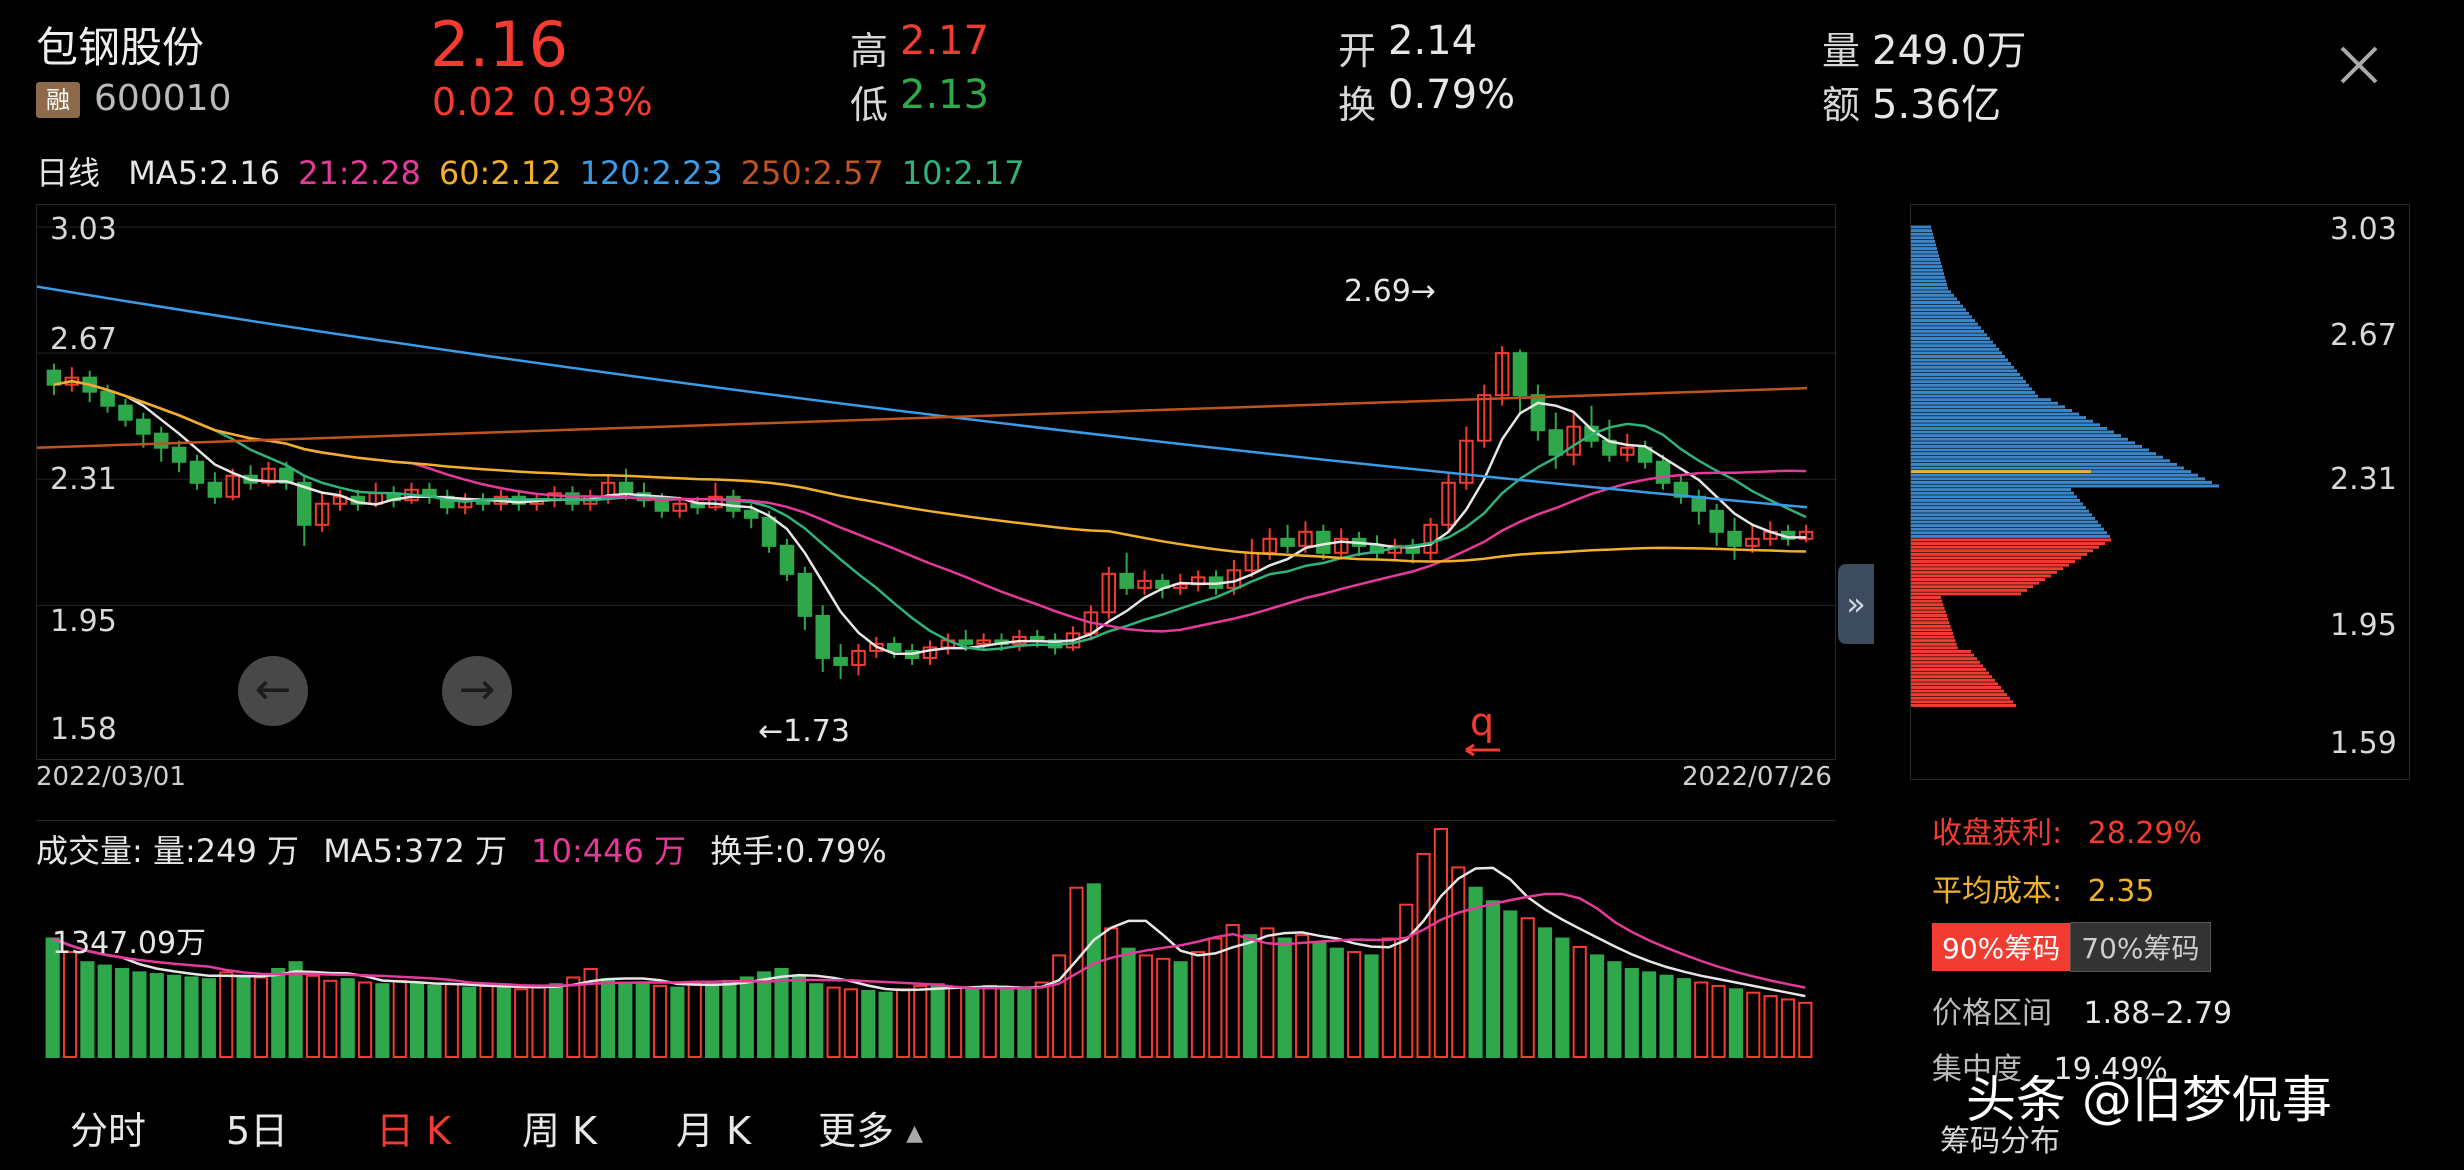 The width and height of the screenshot is (2464, 1170). I want to click on low-value: 2.13, so click(945, 95).